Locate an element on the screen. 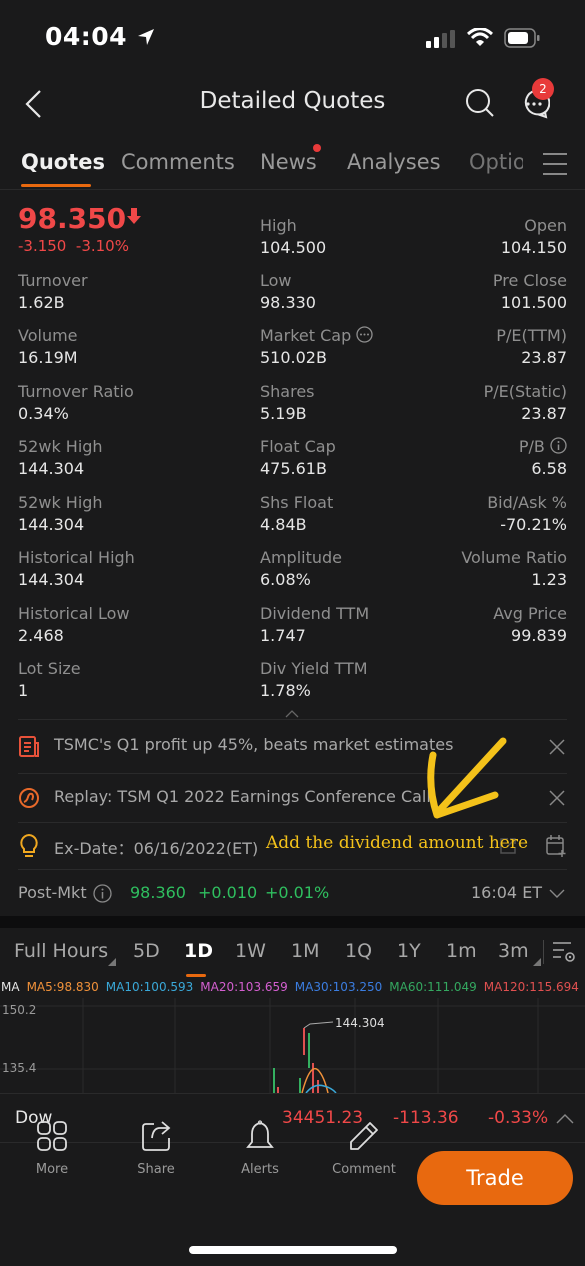  ma-legend-item: MA is located at coordinates (10, 987).